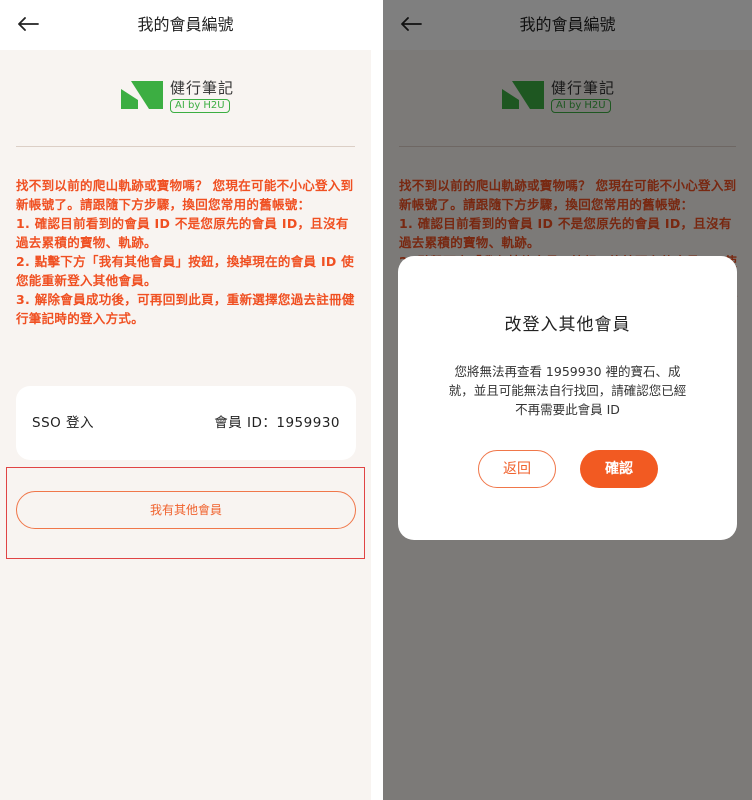  What do you see at coordinates (142, 96) in the screenshot?
I see `hiking-logo-icon` at bounding box center [142, 96].